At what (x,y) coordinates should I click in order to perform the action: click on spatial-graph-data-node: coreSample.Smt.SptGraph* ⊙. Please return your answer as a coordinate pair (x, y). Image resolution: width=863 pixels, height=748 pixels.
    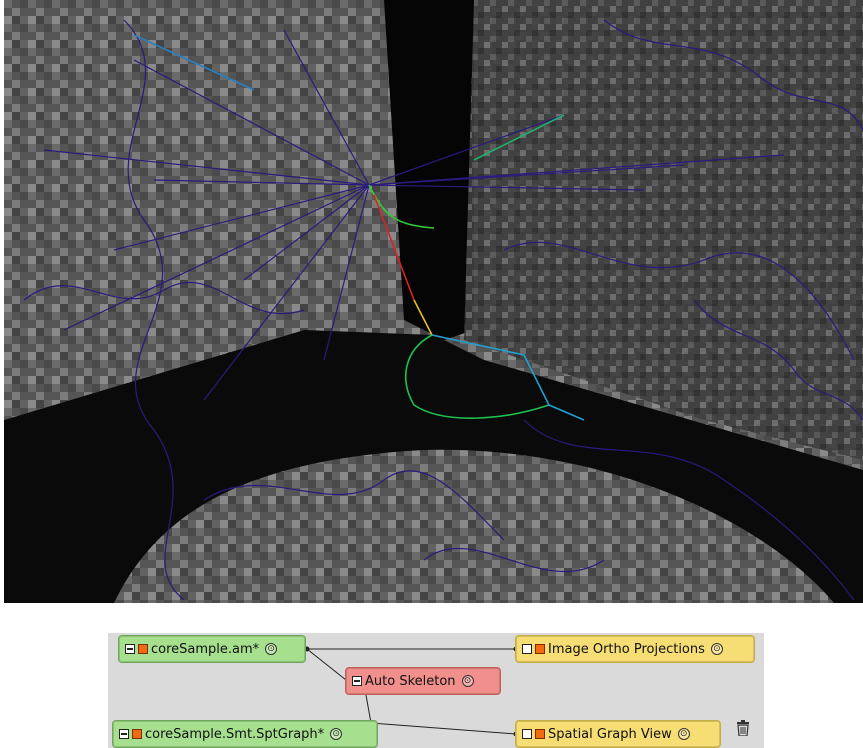
    Looking at the image, I should click on (245, 734).